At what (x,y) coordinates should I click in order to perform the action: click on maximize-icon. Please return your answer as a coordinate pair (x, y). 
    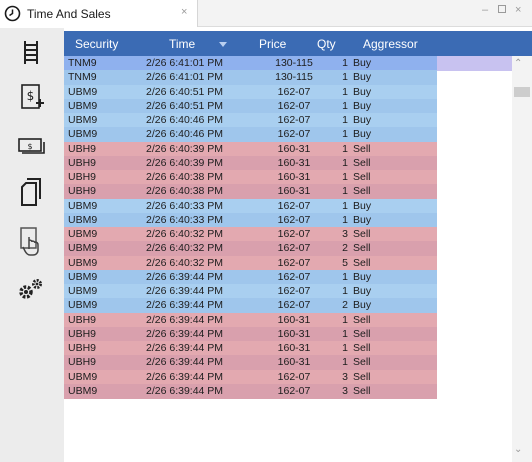
    Looking at the image, I should click on (502, 9).